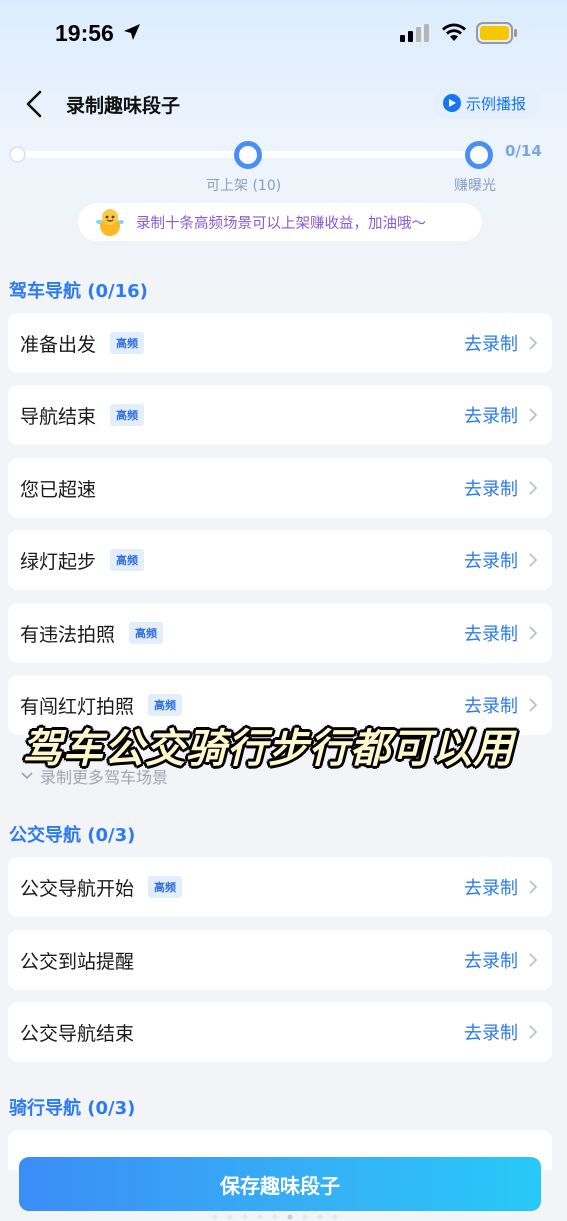 This screenshot has width=567, height=1221. What do you see at coordinates (58, 561) in the screenshot?
I see `item-label: 绿灯起步` at bounding box center [58, 561].